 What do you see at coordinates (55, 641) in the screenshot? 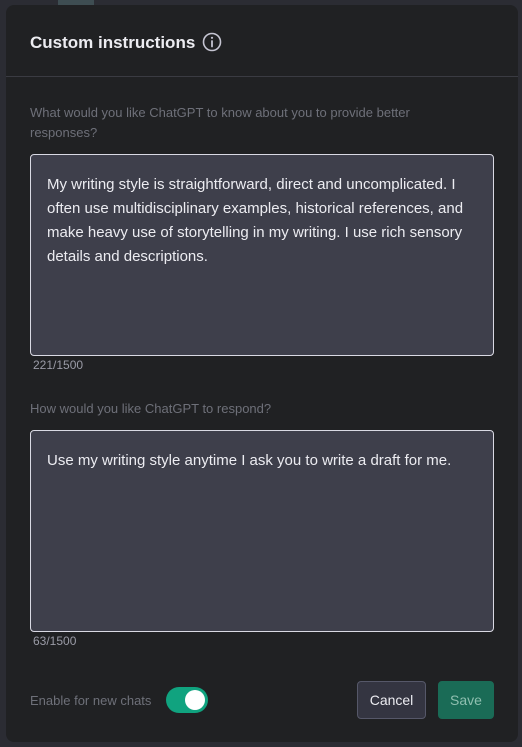
I see `respond-char-counter: 63/1500` at bounding box center [55, 641].